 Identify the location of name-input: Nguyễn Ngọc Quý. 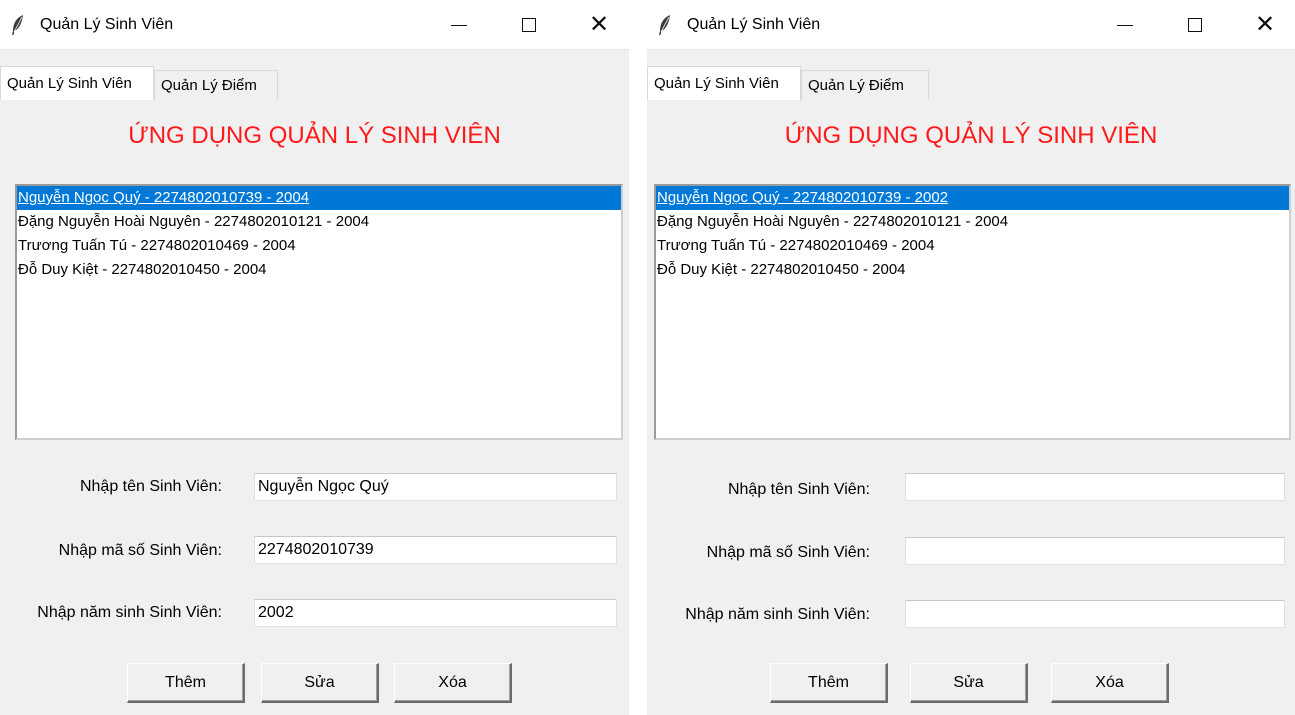
(435, 487).